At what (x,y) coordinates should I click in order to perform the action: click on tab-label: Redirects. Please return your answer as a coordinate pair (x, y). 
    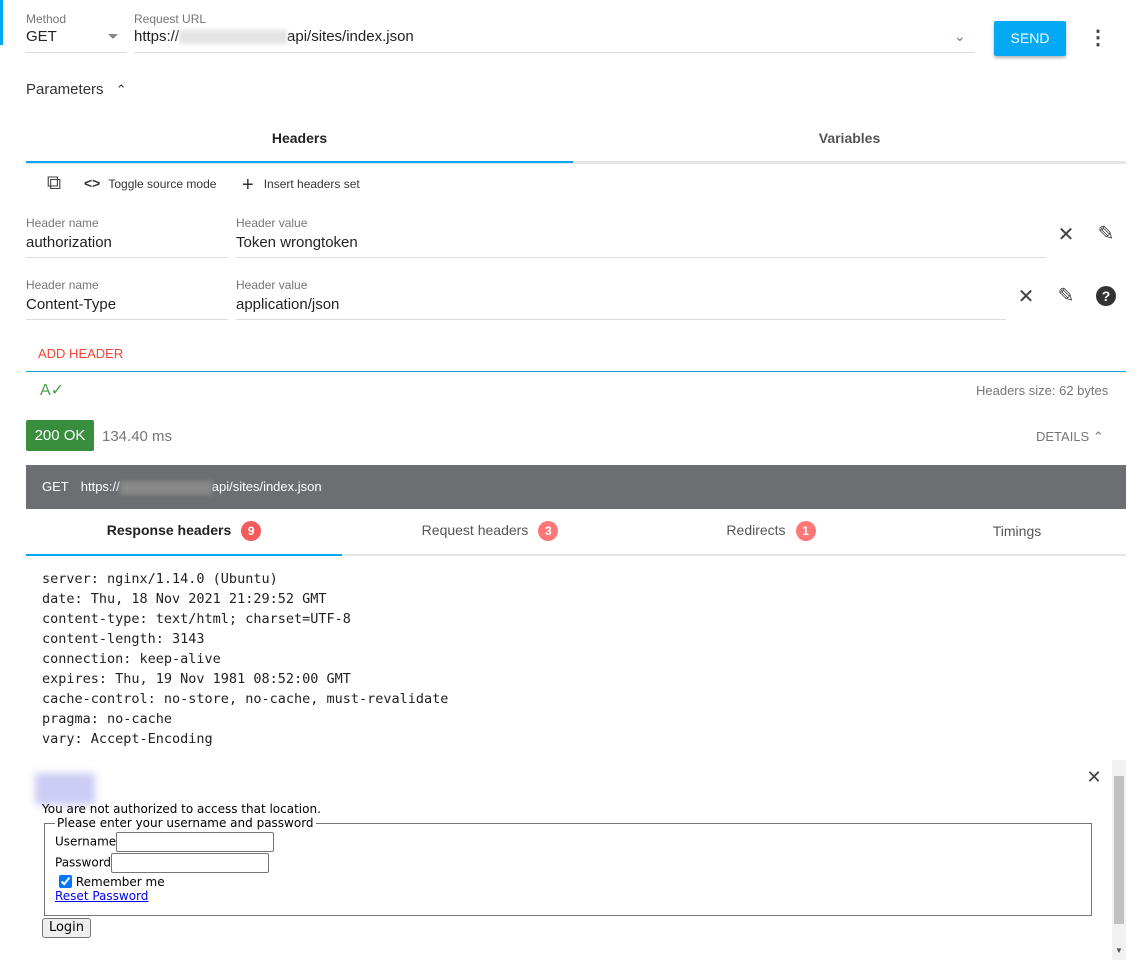
    Looking at the image, I should click on (756, 530).